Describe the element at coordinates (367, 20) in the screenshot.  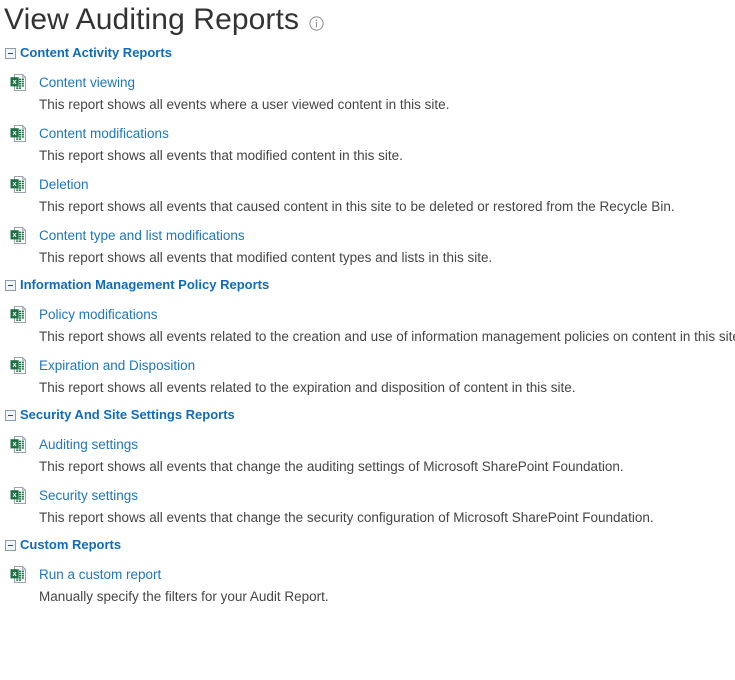
I see `page-title-row: View Auditing Reports` at that location.